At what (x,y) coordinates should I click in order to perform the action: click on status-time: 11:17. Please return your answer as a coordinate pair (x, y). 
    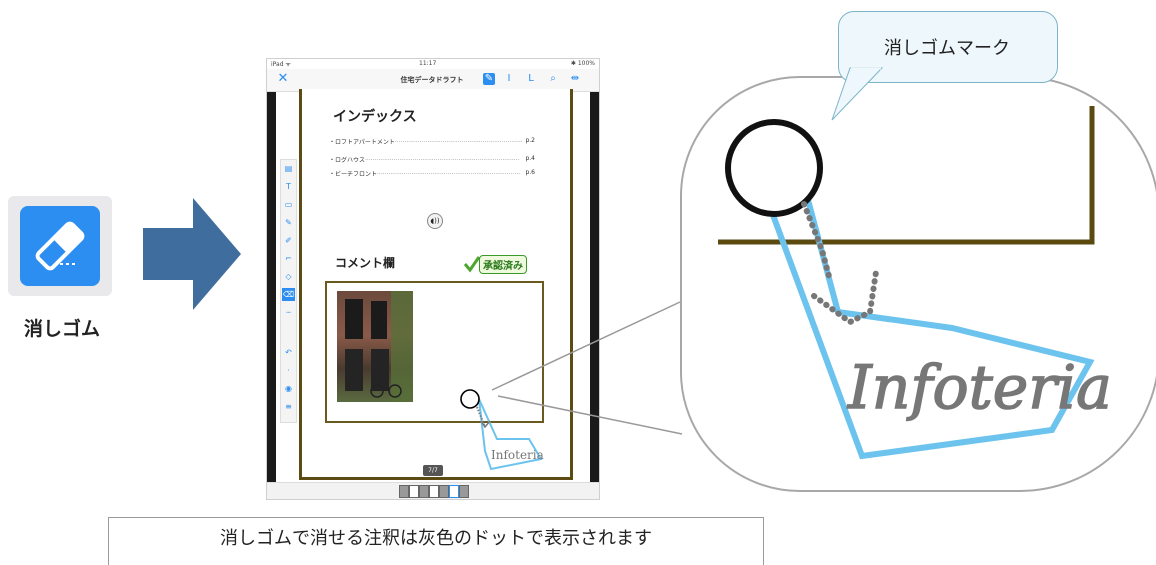
    Looking at the image, I should click on (428, 63).